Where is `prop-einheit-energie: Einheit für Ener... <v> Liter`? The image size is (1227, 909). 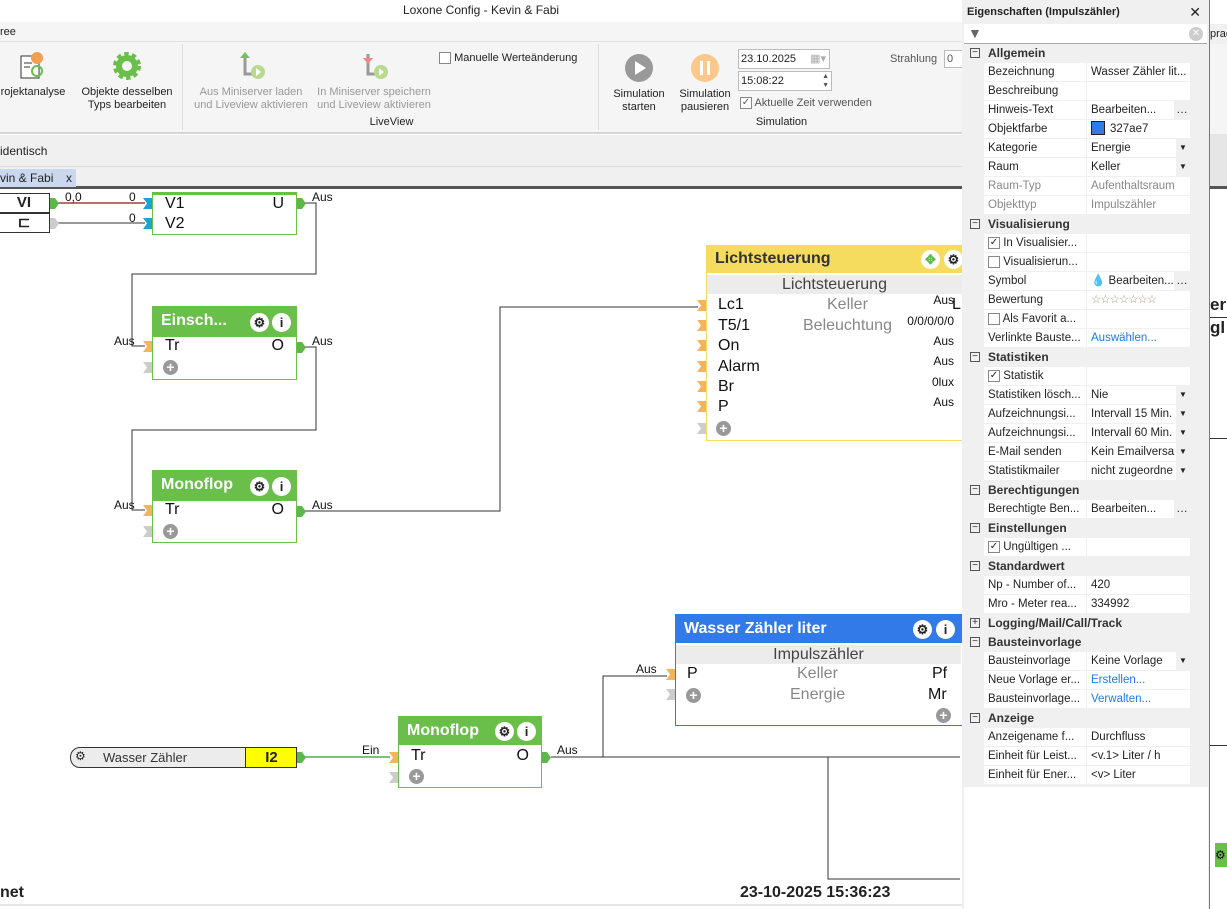
prop-einheit-energie: Einheit für Ener... <v> Liter is located at coordinates (1087, 775).